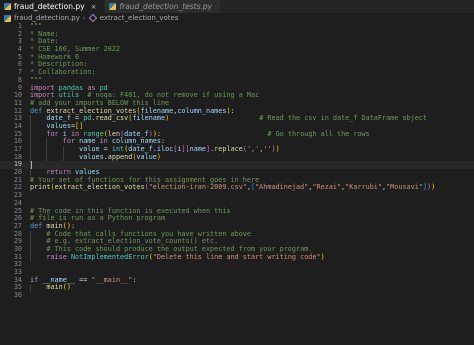 The image size is (474, 345). I want to click on code-token: main, so click(54, 287).